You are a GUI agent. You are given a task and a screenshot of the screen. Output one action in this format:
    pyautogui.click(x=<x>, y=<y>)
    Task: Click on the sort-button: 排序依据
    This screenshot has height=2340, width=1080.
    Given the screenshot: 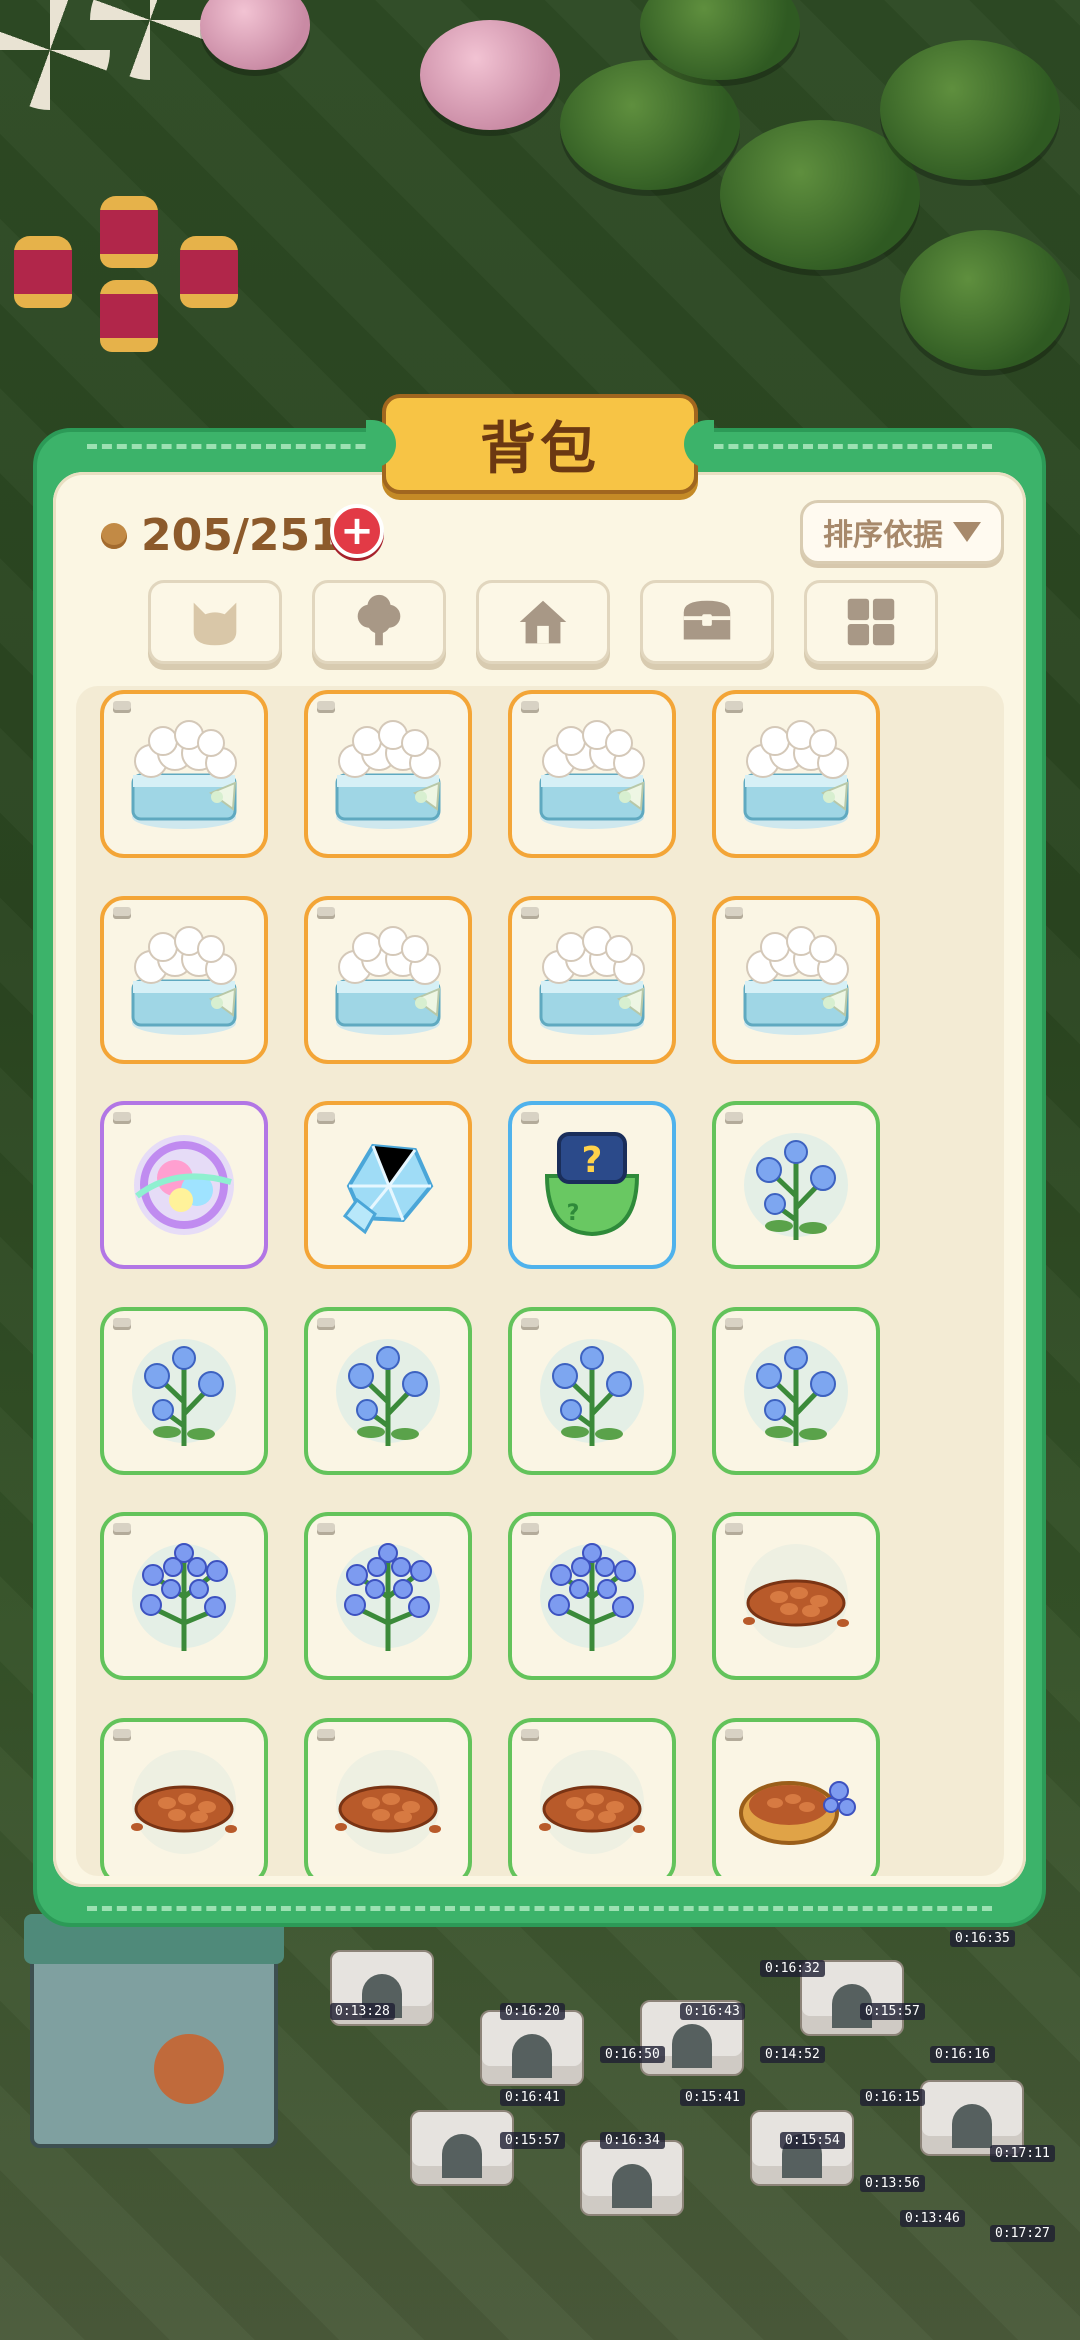 What is the action you would take?
    pyautogui.click(x=902, y=532)
    